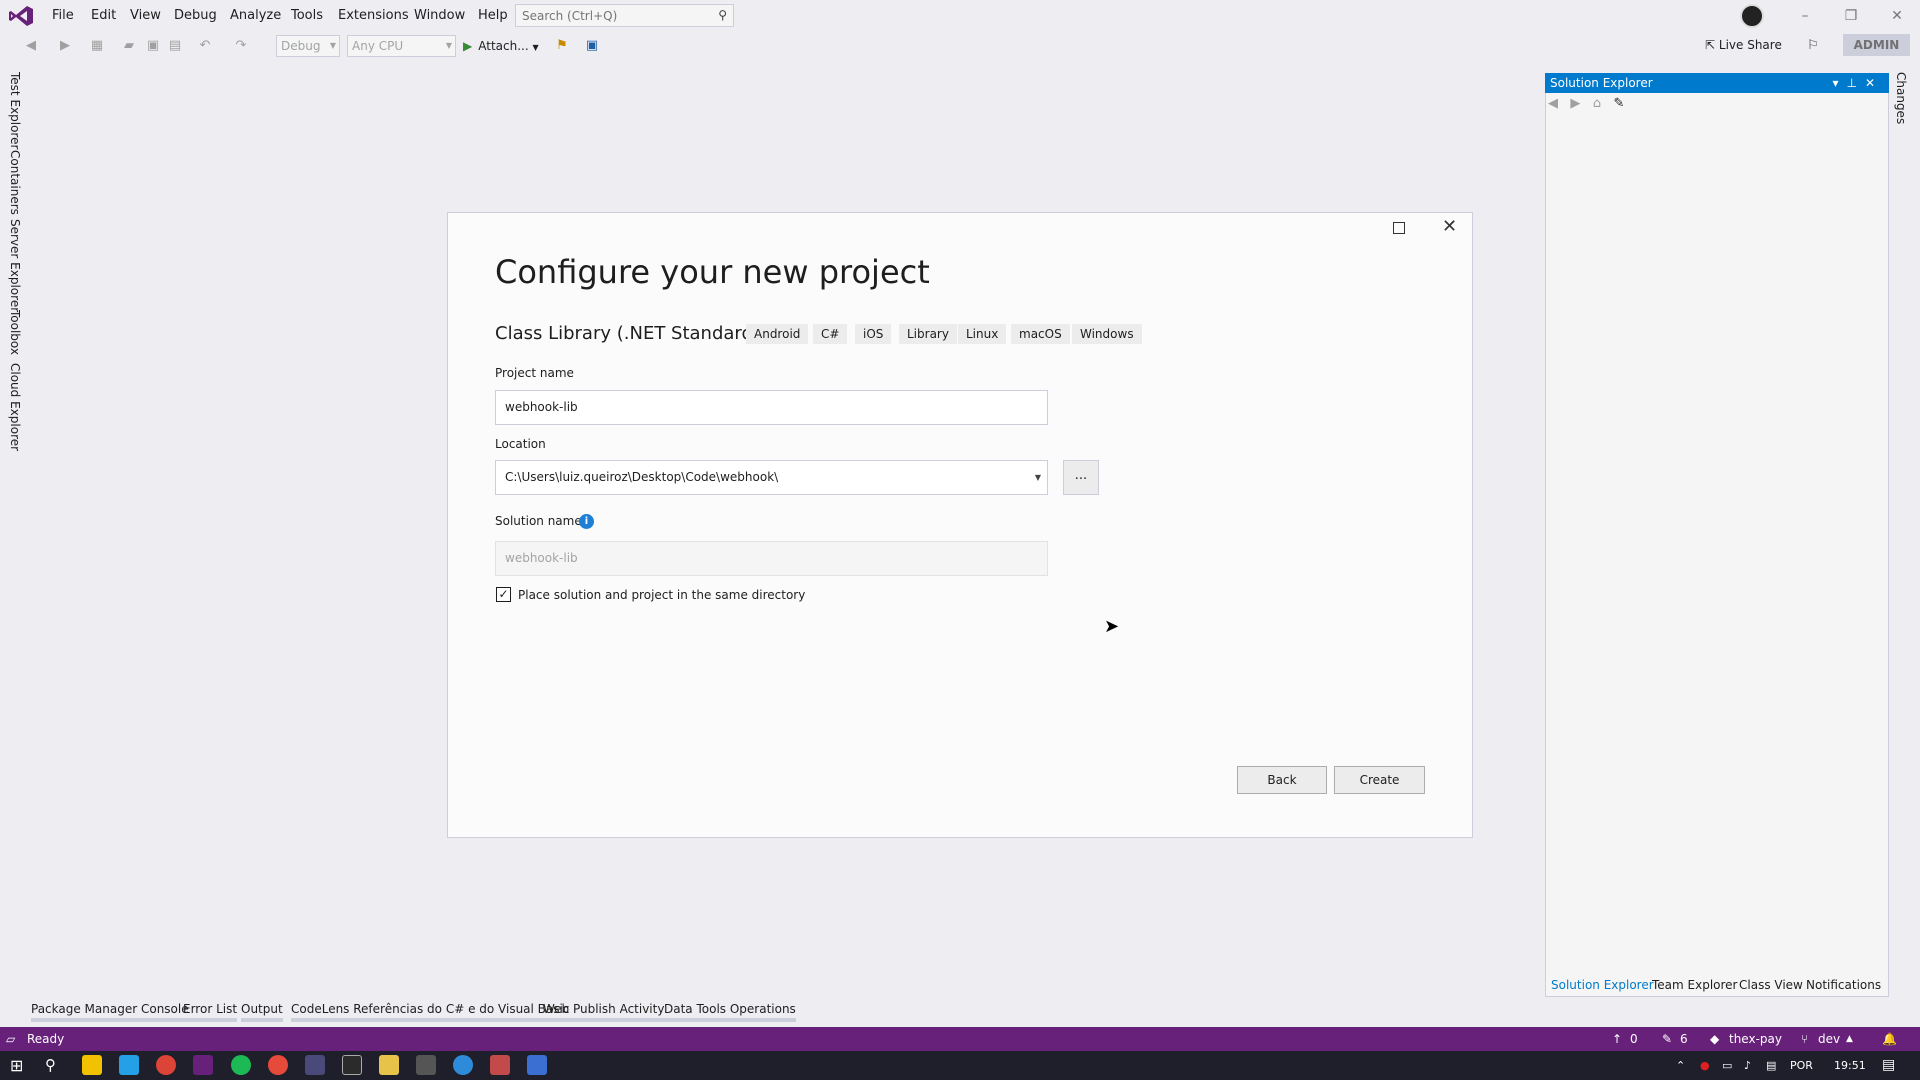 This screenshot has height=1080, width=1920. I want to click on volume-icon: ♪, so click(1747, 1065).